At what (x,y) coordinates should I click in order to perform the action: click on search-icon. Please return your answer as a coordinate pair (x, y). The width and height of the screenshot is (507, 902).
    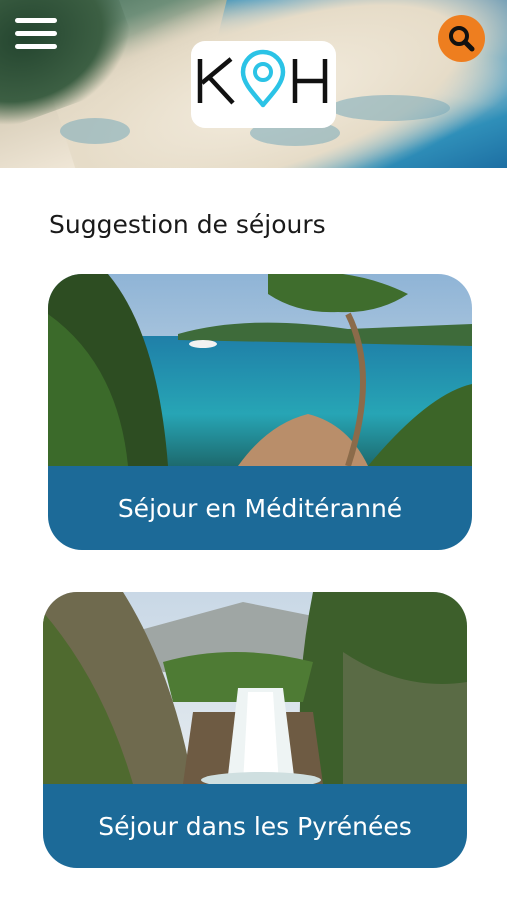
    Looking at the image, I should click on (462, 39).